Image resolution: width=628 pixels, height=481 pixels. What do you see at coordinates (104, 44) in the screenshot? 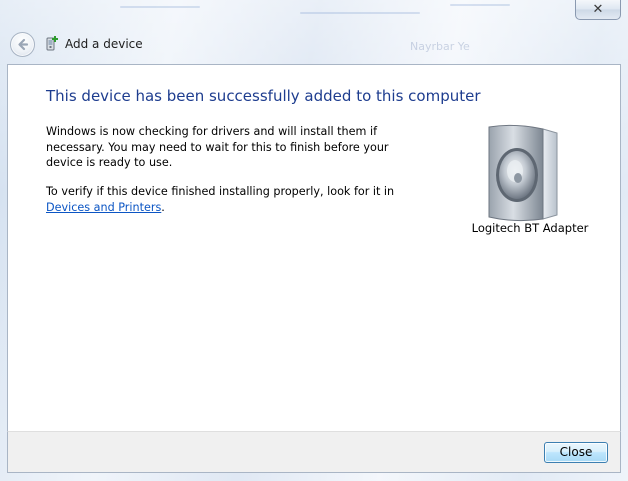
I see `header-title: Add a device` at bounding box center [104, 44].